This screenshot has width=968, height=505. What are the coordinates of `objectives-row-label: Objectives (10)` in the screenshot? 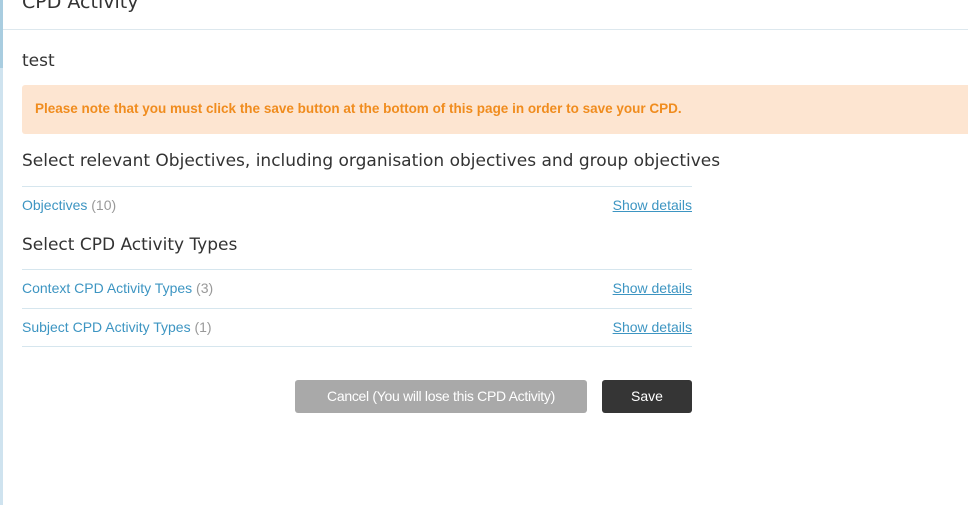 It's located at (69, 205).